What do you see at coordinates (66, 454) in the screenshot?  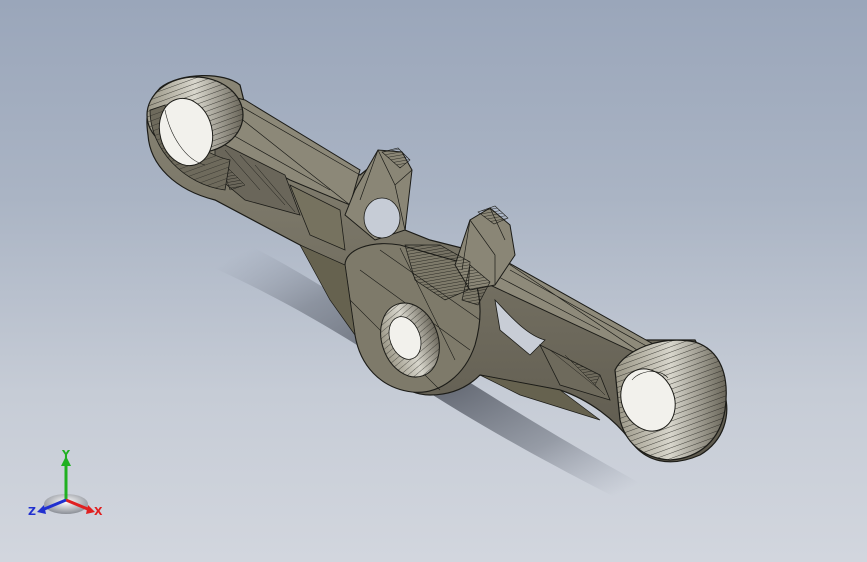 I see `y-axis-label: Y` at bounding box center [66, 454].